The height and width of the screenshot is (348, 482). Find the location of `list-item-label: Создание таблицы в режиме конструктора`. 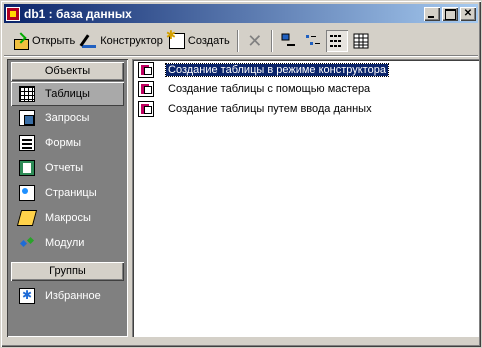

list-item-label: Создание таблицы в режиме конструктора is located at coordinates (277, 69).